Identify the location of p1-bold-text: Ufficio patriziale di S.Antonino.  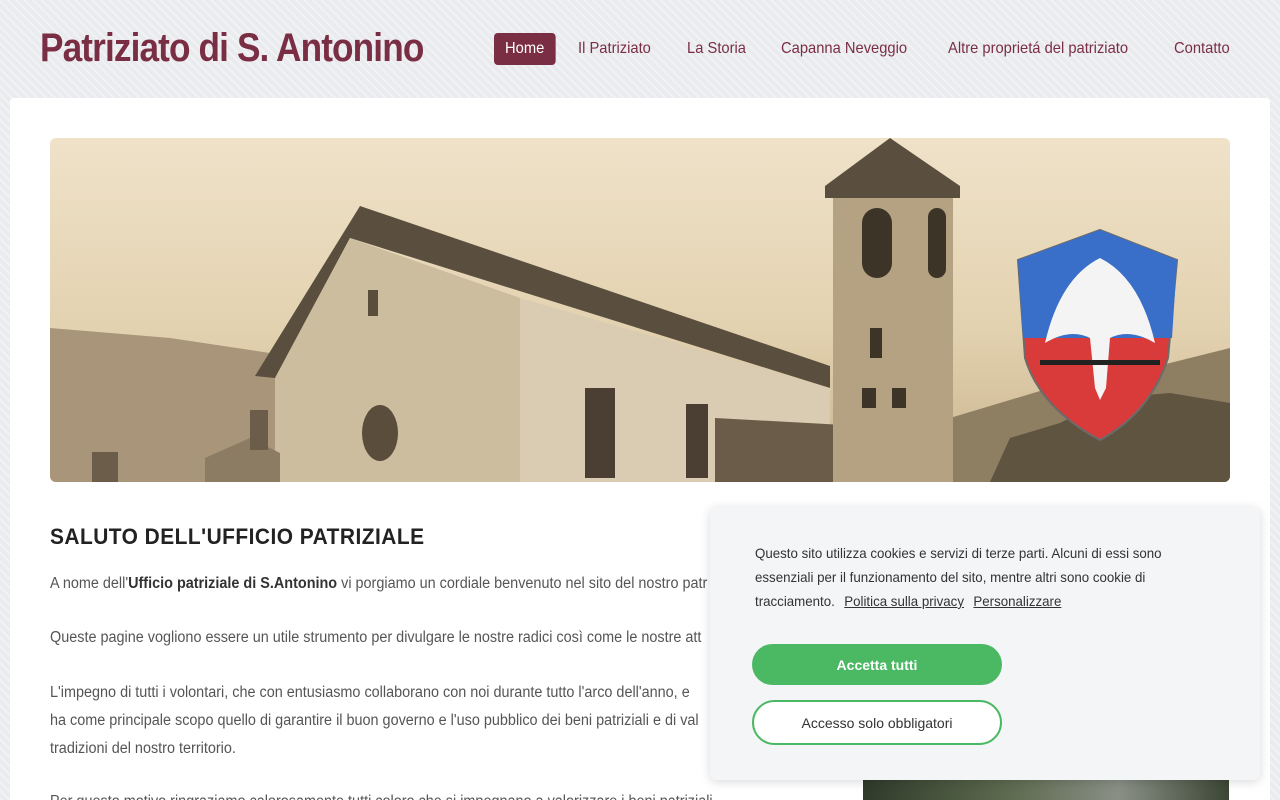
(233, 583).